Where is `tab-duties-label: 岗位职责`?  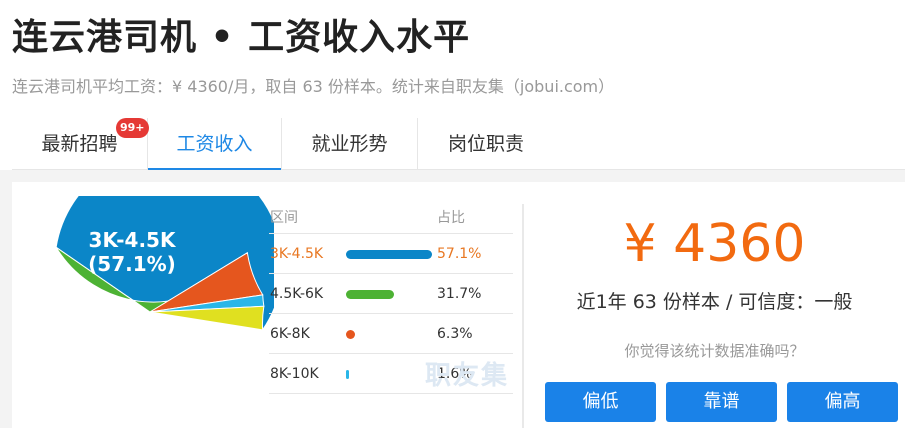
tab-duties-label: 岗位职责 is located at coordinates (485, 144).